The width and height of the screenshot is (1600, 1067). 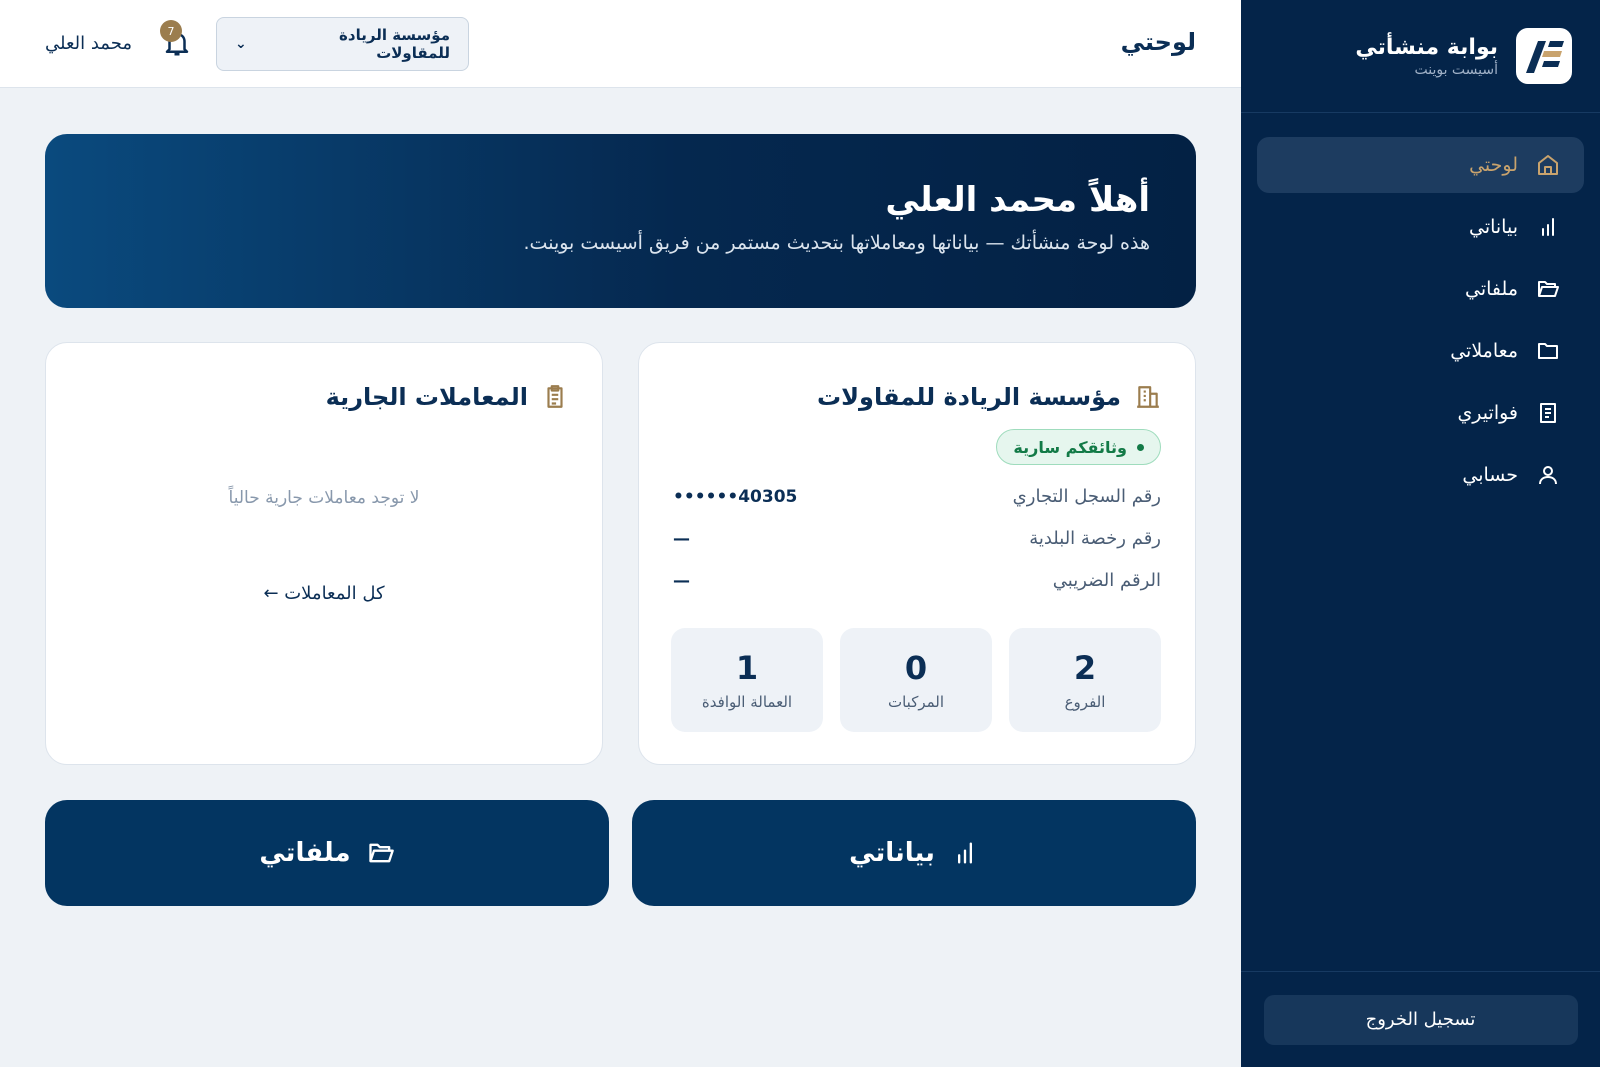 I want to click on sidebar-item-account: حسابي, so click(x=1420, y=475).